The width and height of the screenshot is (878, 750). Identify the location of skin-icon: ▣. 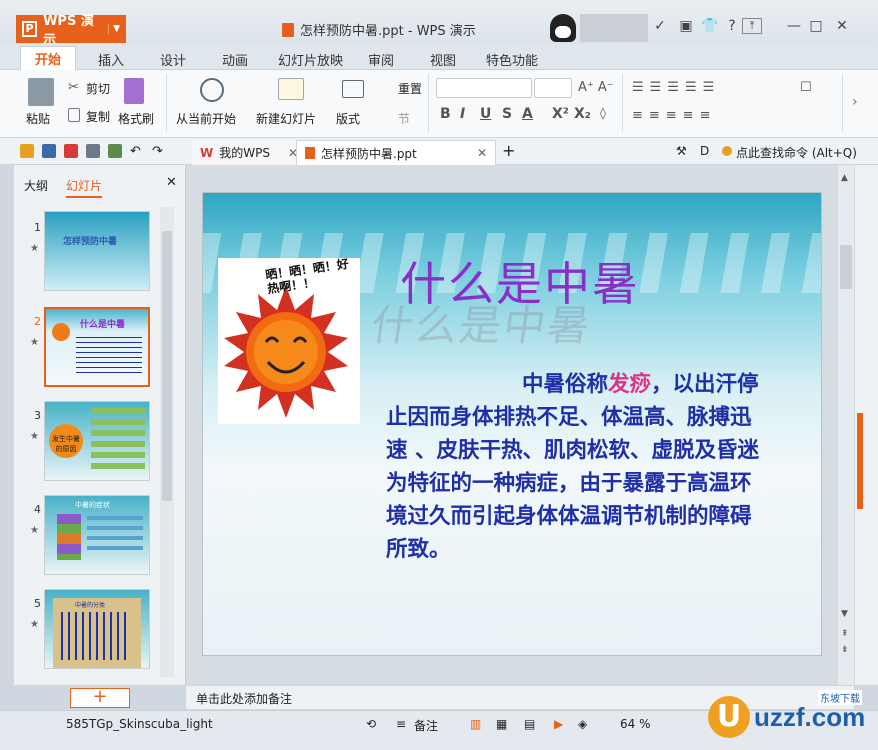
(686, 26).